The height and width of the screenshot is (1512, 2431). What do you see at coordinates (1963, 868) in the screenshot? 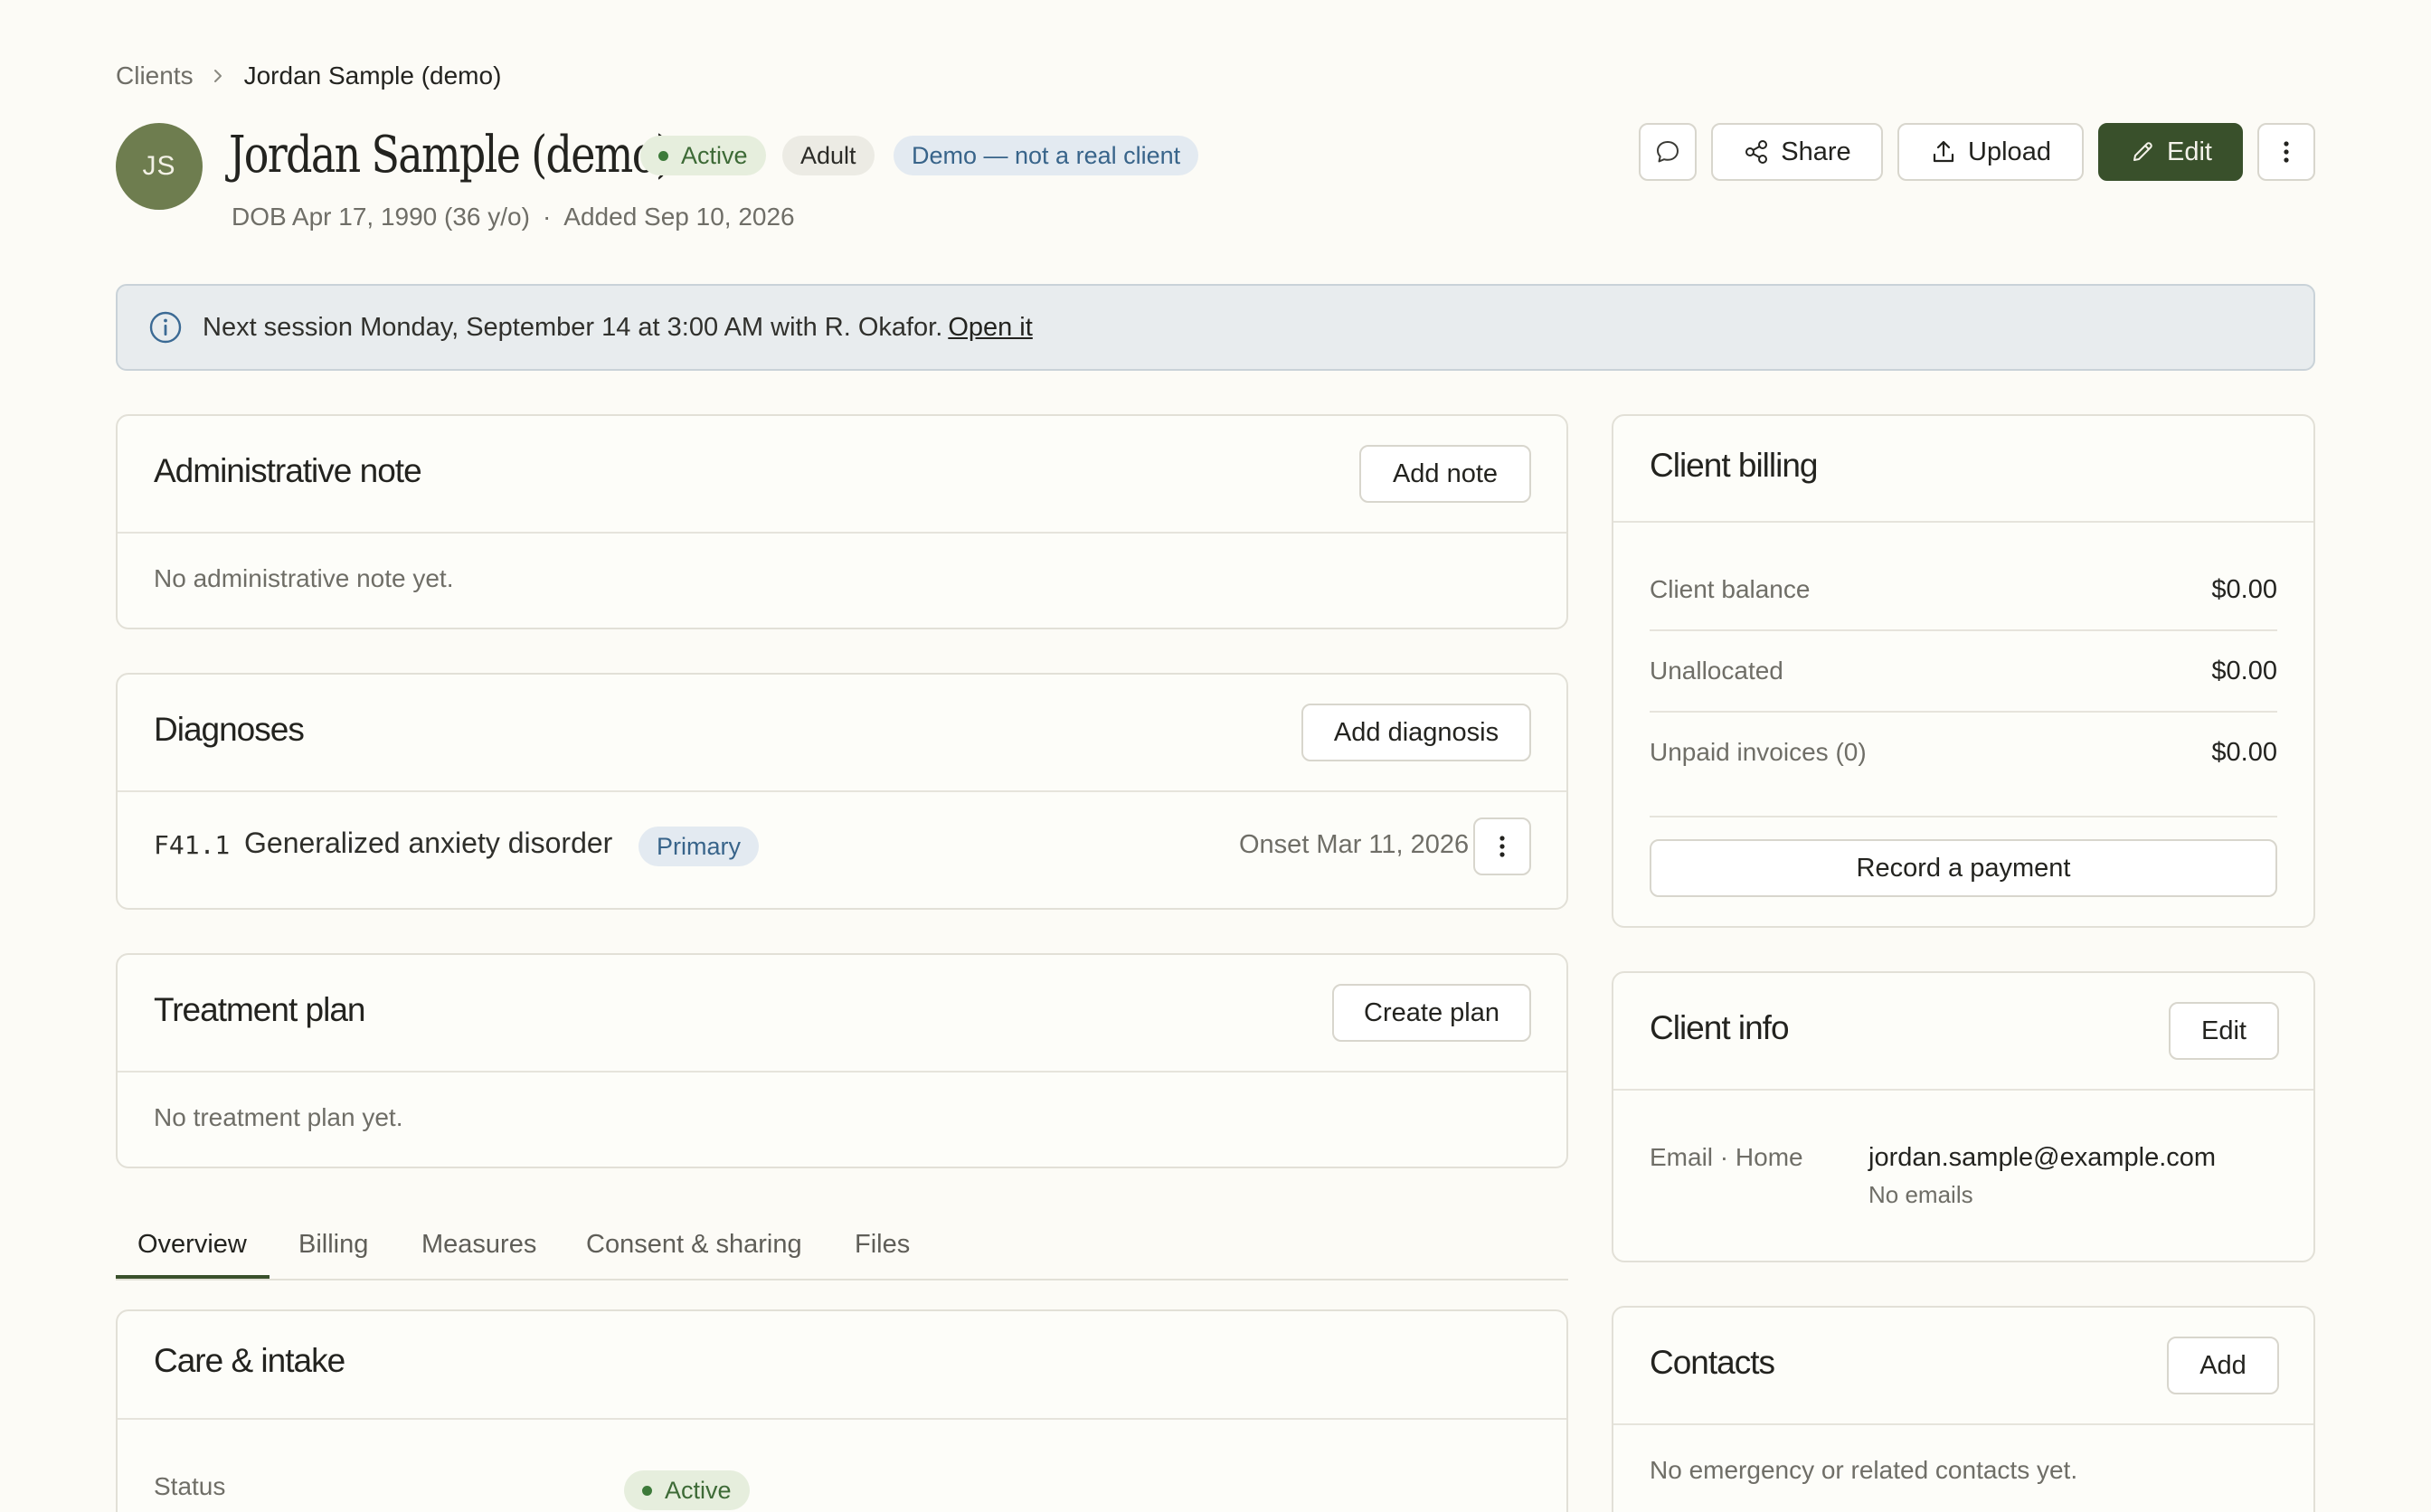
I see `record-payment-button: Record a payment` at bounding box center [1963, 868].